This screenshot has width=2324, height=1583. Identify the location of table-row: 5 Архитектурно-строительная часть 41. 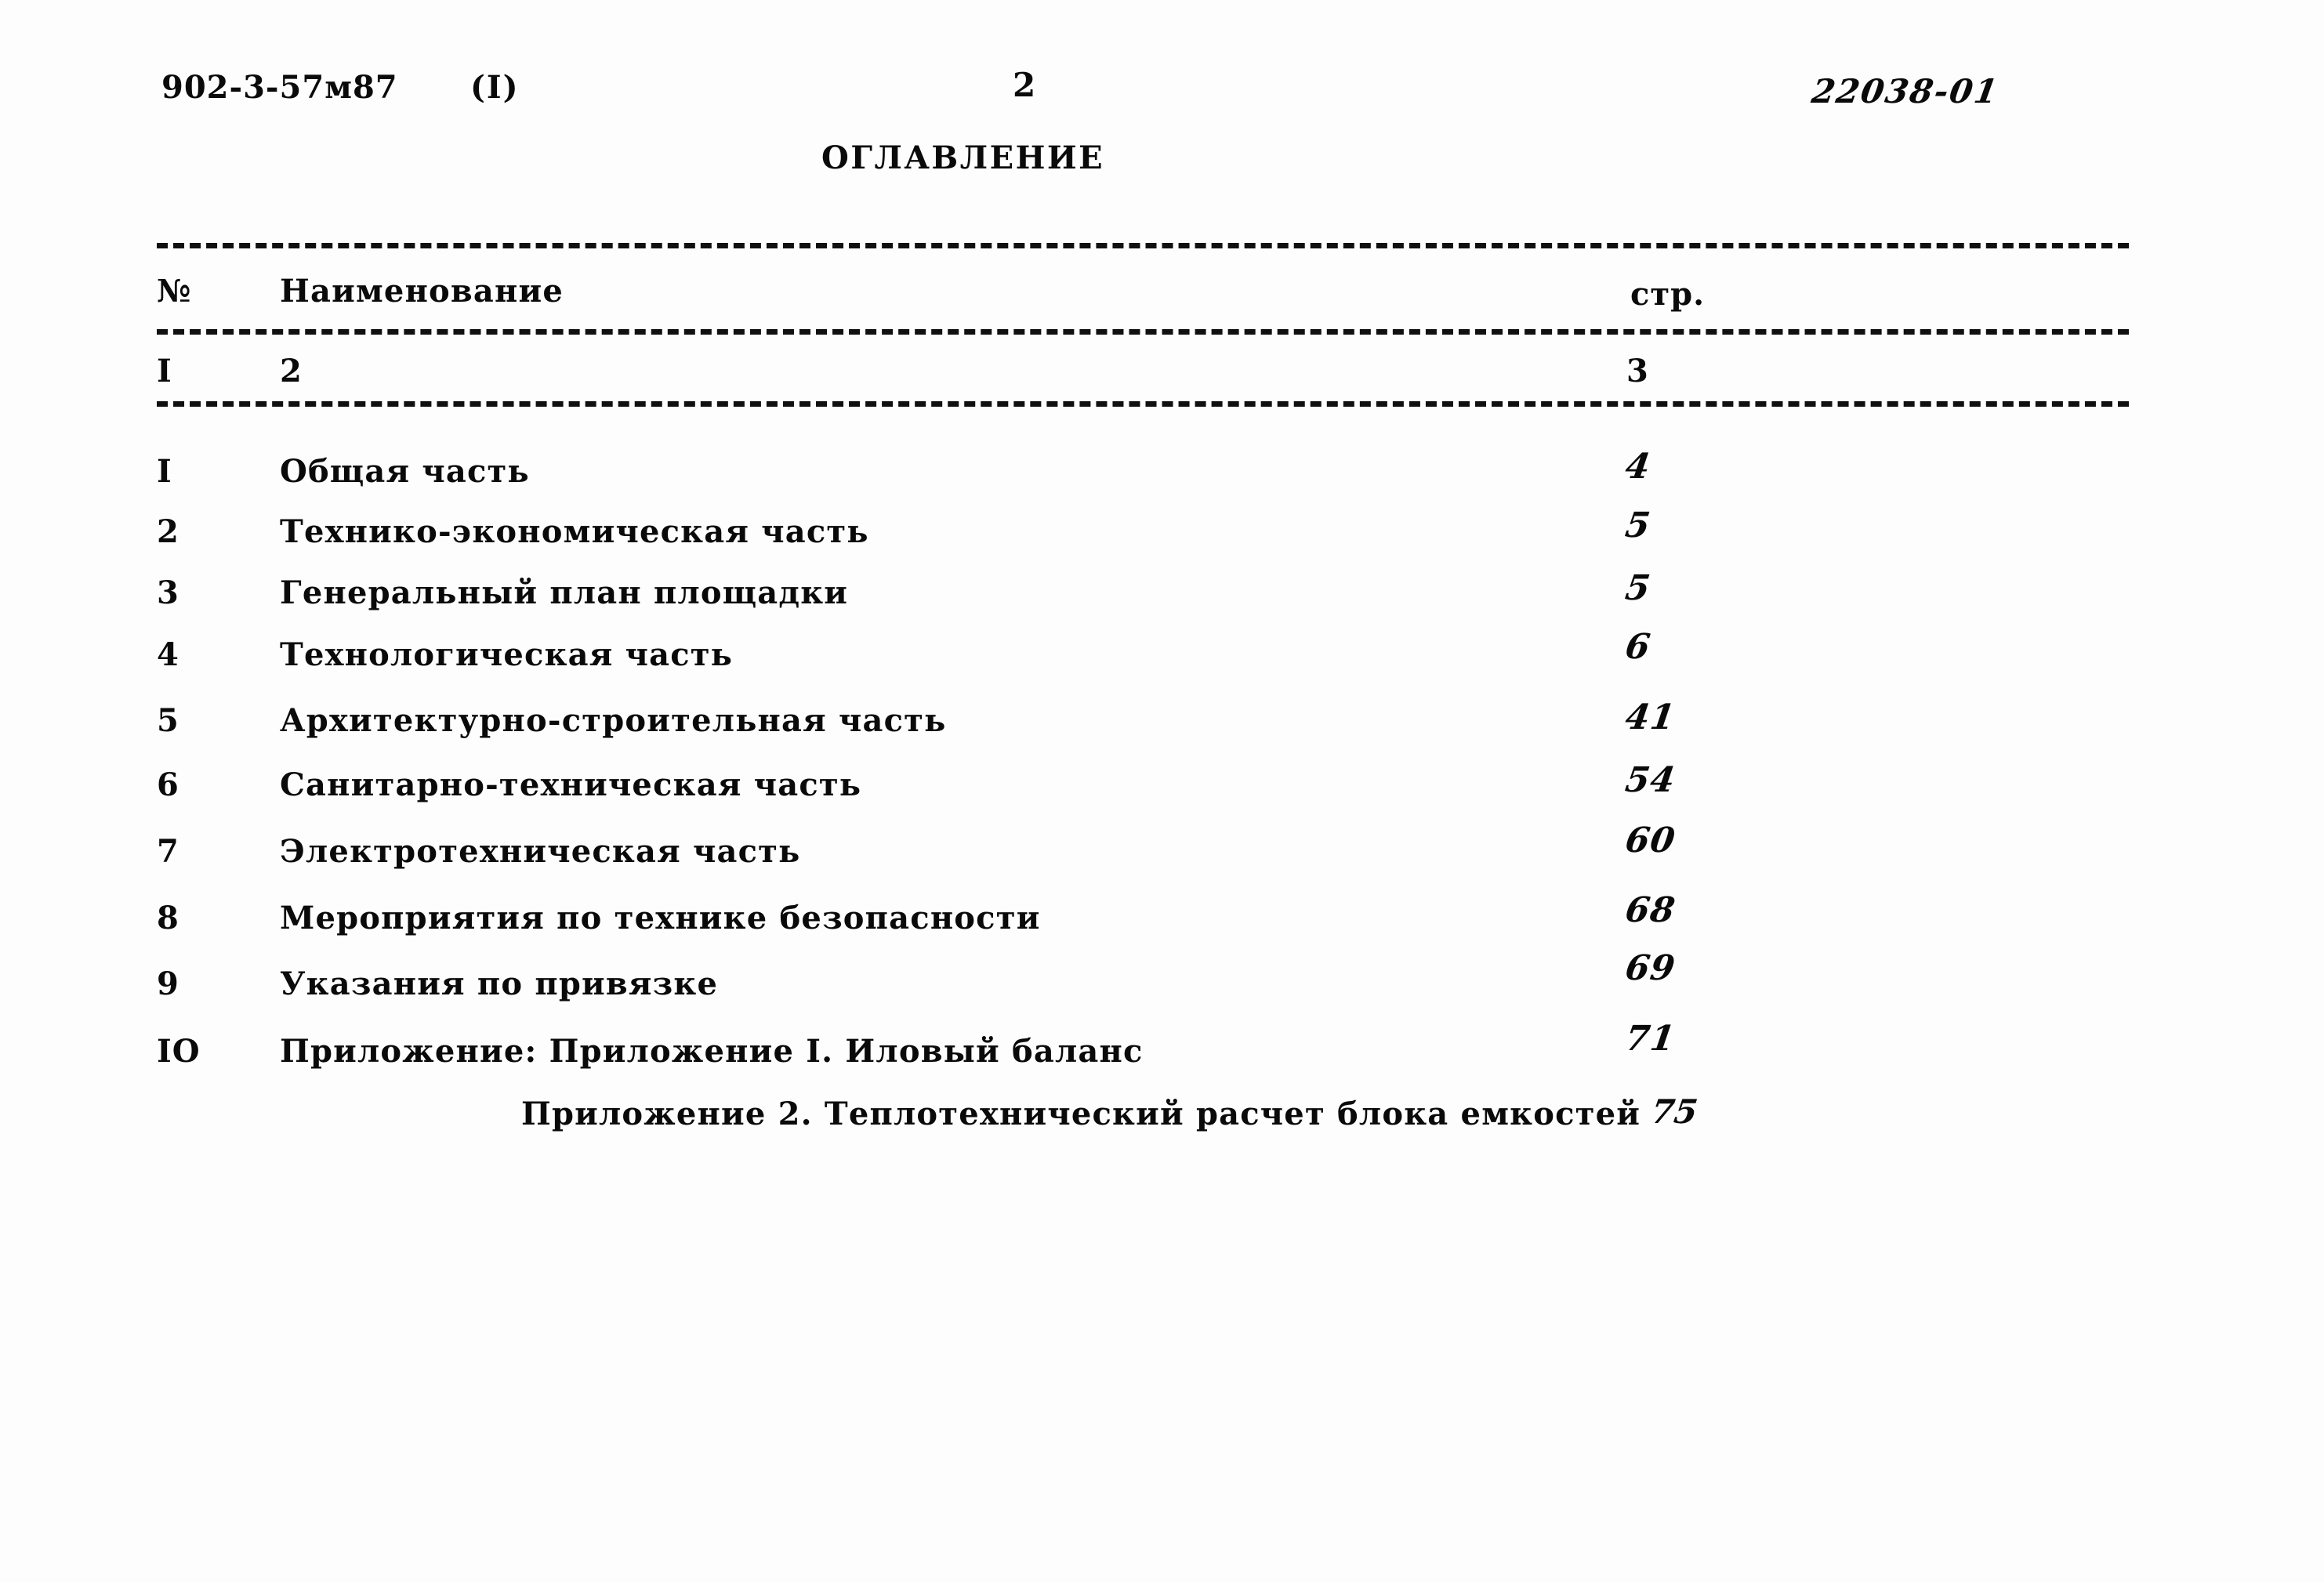
(1162, 723).